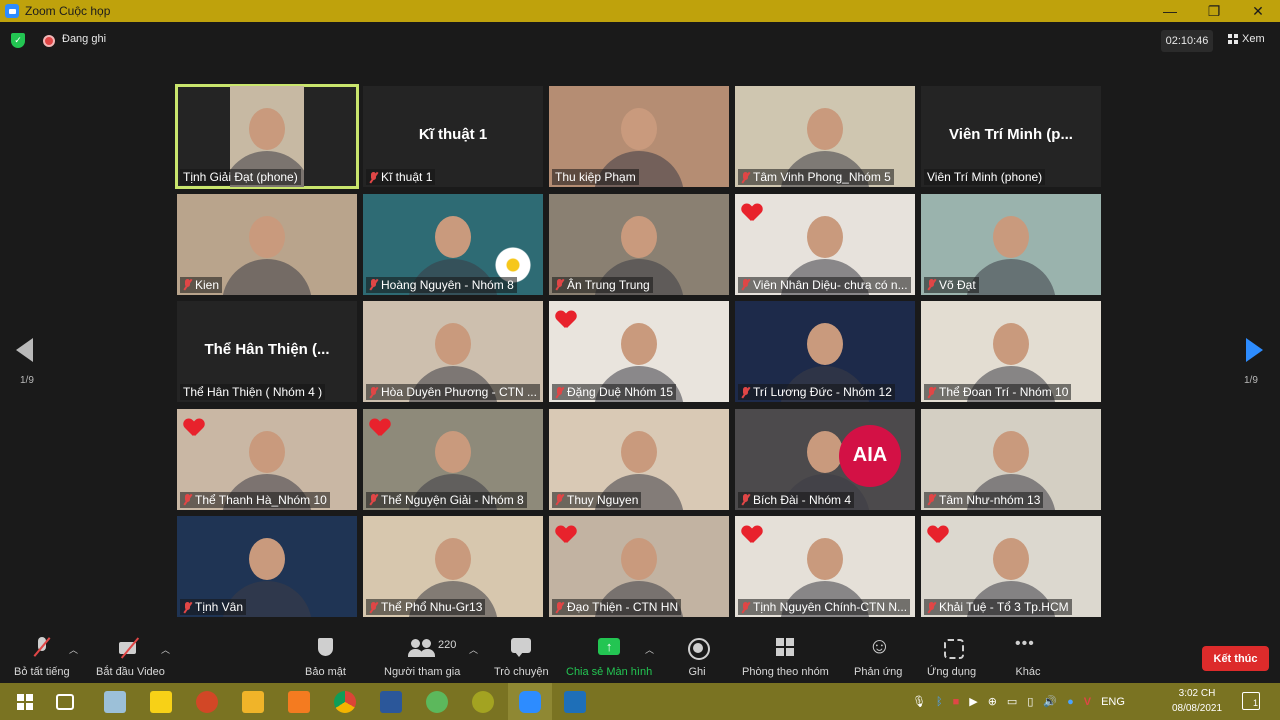 Image resolution: width=1280 pixels, height=720 pixels. I want to click on file-manager-app-icon, so click(115, 702).